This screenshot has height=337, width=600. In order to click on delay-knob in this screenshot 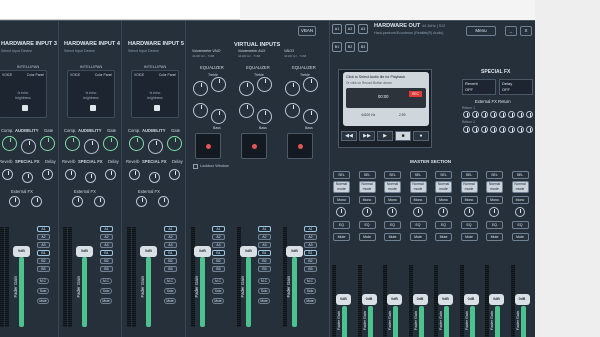, I will do `click(110, 174)`.